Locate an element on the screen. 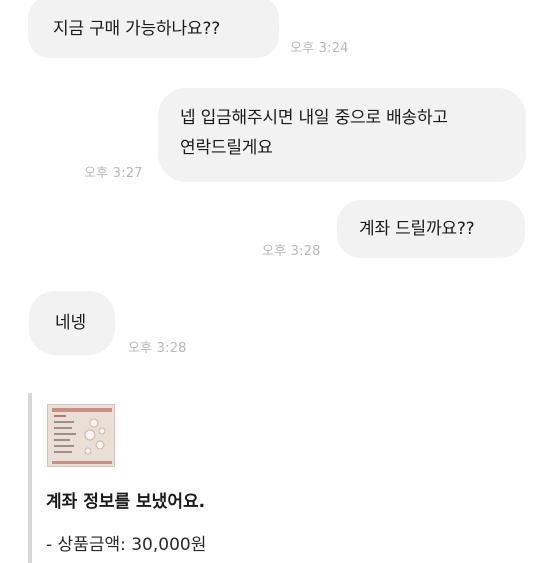  message-bubble-outgoing: 넵 입금해주시면 내일 중으로 배송하고 연락드릴게요 is located at coordinates (342, 135).